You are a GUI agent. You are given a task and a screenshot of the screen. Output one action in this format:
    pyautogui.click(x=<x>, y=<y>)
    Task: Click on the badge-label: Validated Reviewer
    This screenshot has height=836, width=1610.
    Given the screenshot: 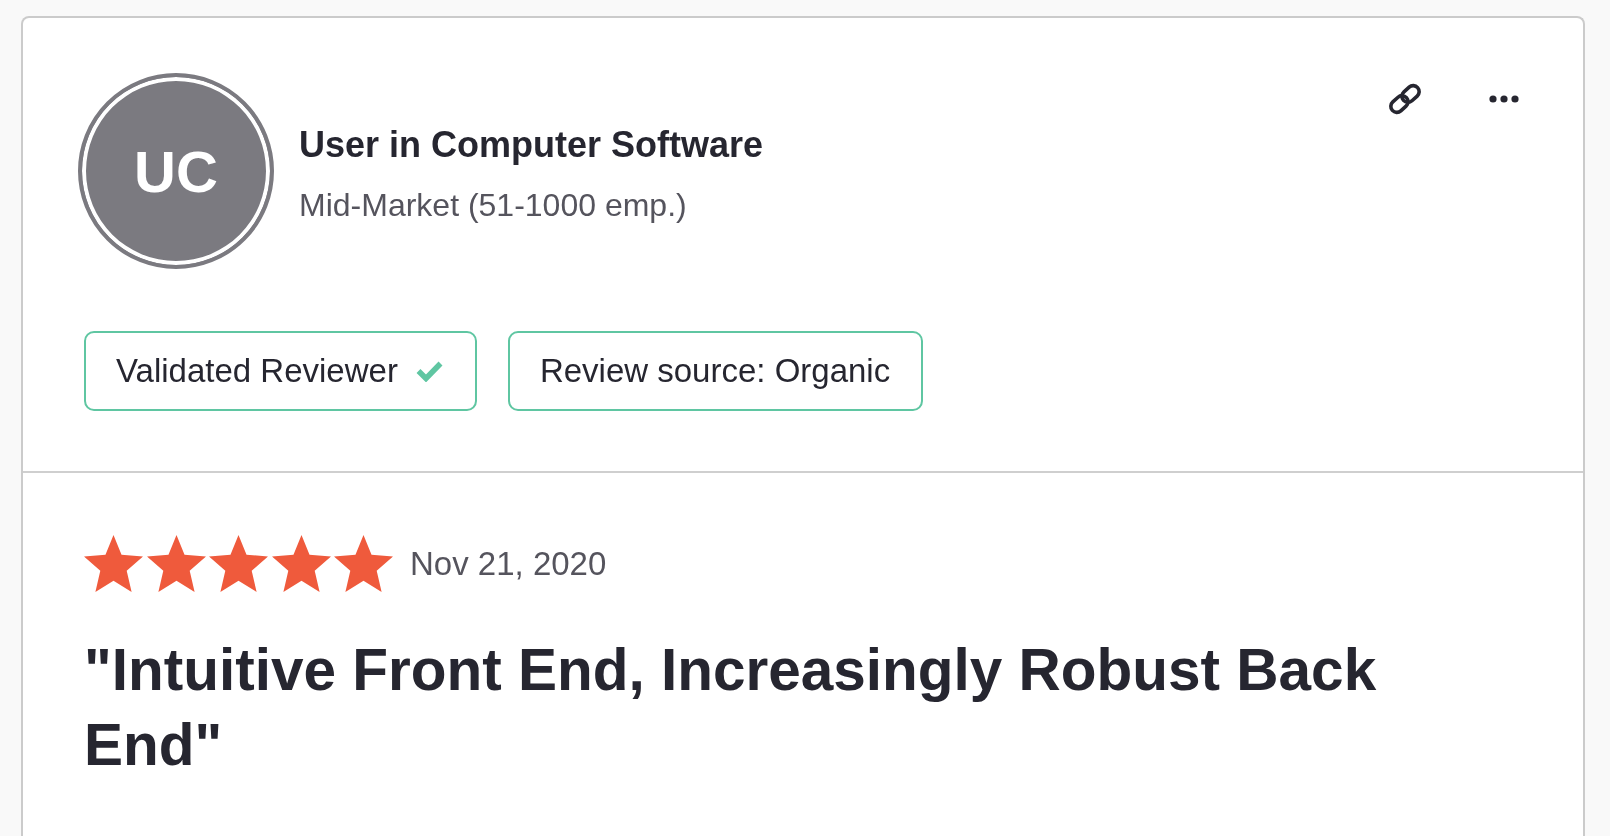 What is the action you would take?
    pyautogui.click(x=257, y=371)
    